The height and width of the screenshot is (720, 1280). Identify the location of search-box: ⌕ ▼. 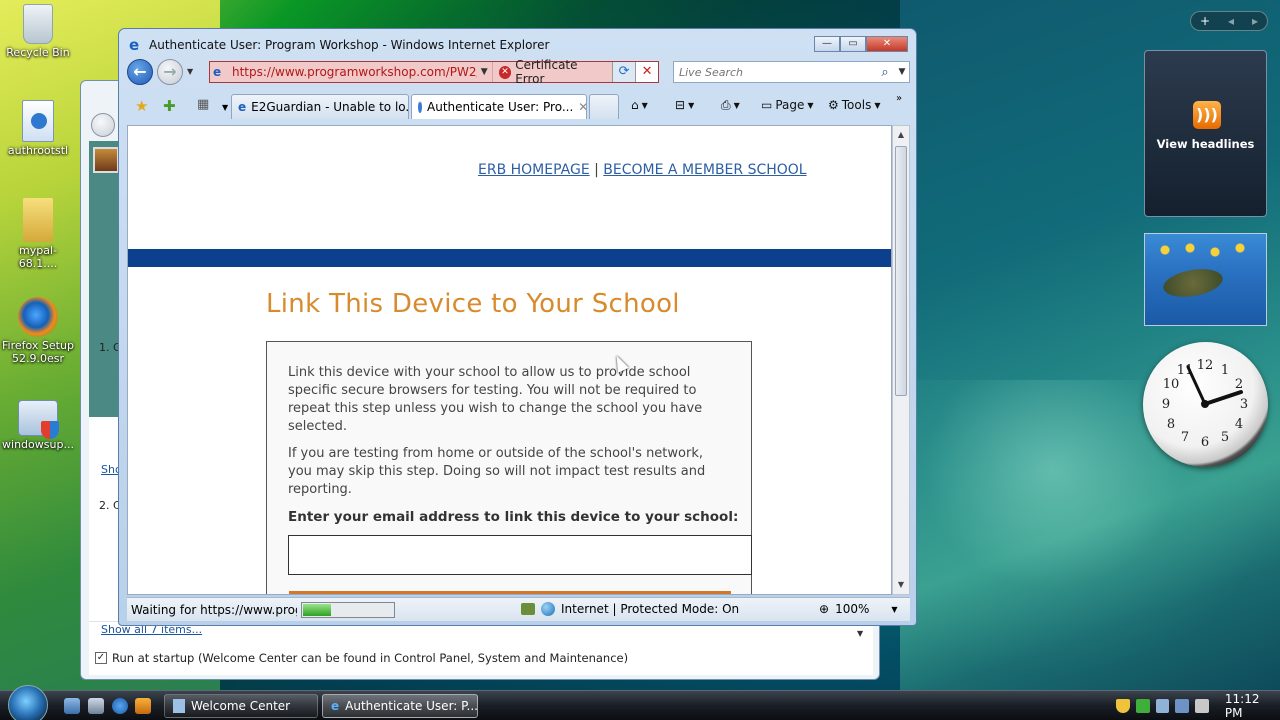
(791, 72).